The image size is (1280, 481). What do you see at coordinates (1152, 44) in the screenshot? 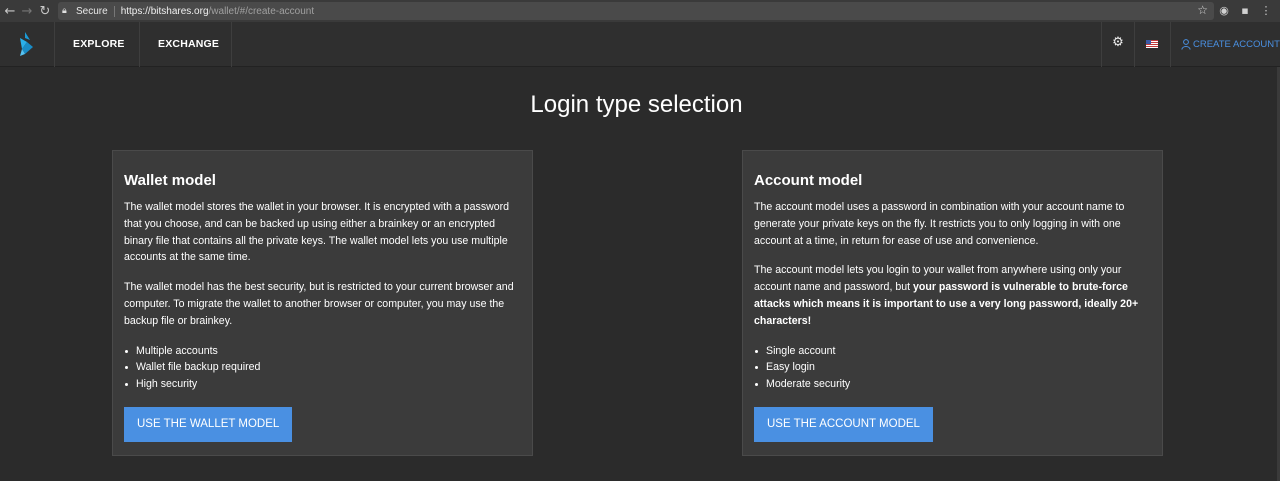
I see `us-flag-icon` at bounding box center [1152, 44].